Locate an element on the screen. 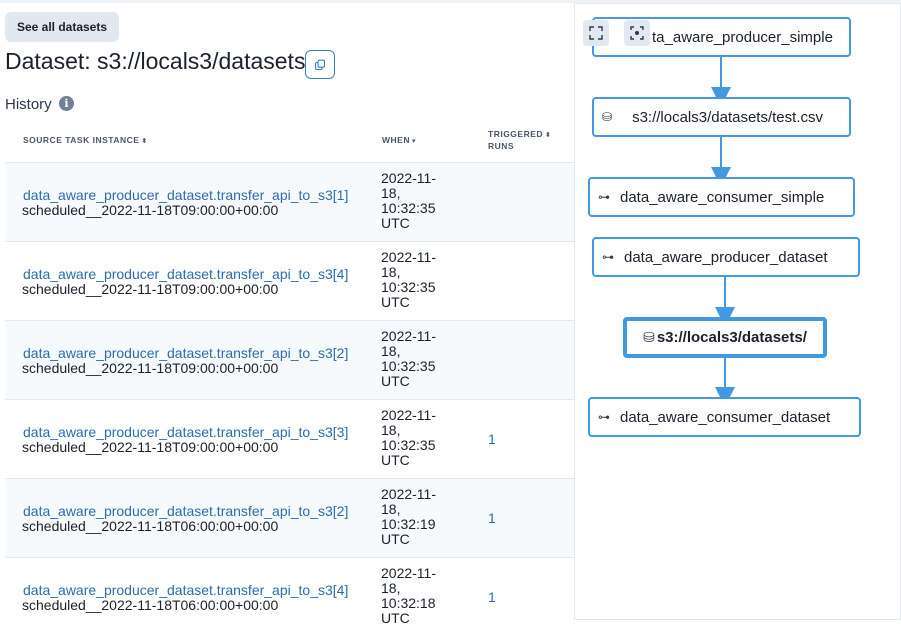 The height and width of the screenshot is (628, 901). timestamp-time: 10:32:19 is located at coordinates (408, 524).